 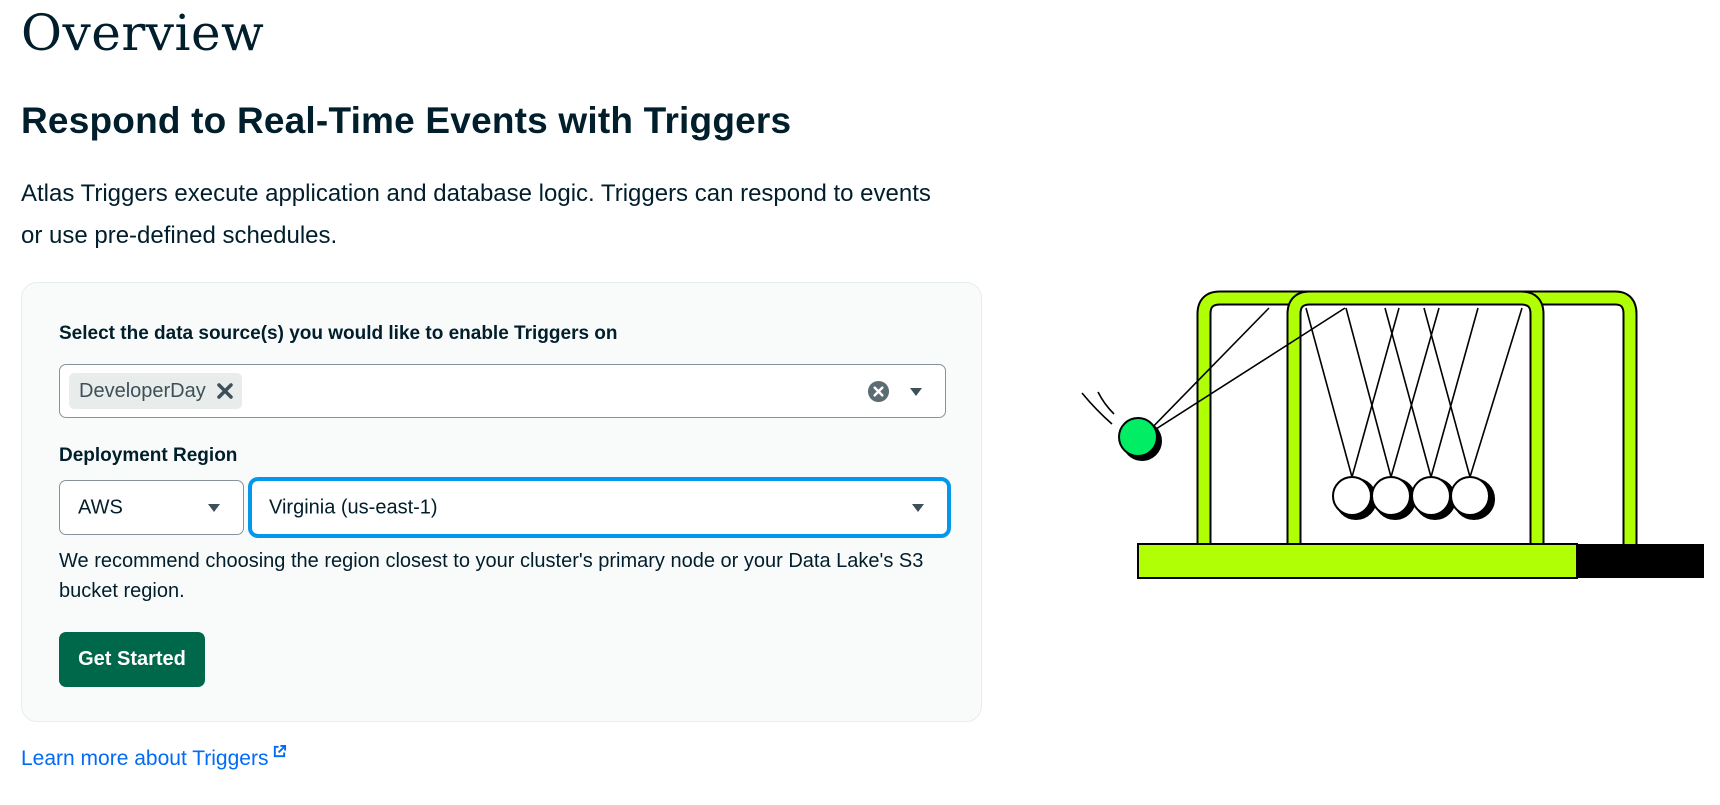 I want to click on cloud-provider-value: AWS, so click(x=100, y=507).